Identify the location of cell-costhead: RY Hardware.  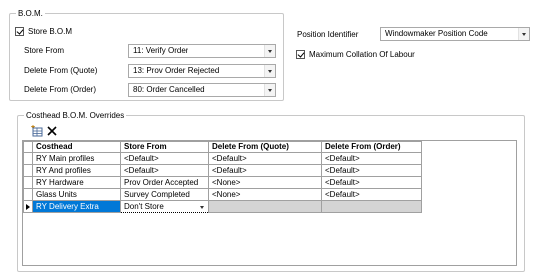
(76, 182).